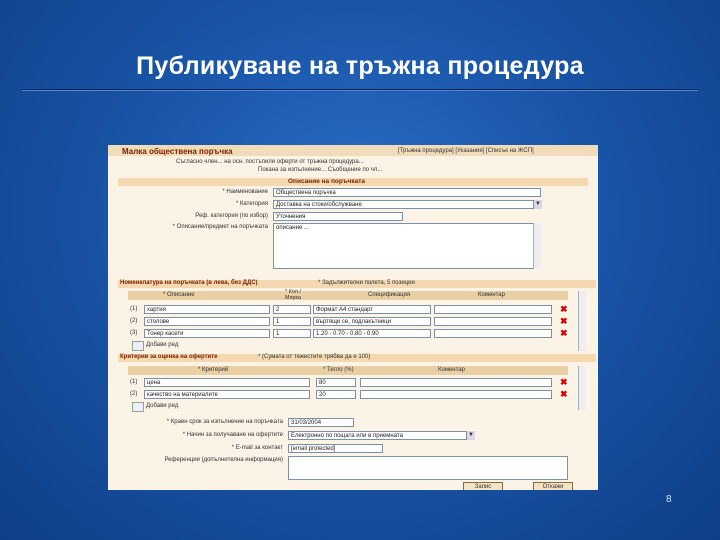 The height and width of the screenshot is (540, 720). What do you see at coordinates (407, 192) in the screenshot?
I see `name-input: Обществена поръчка` at bounding box center [407, 192].